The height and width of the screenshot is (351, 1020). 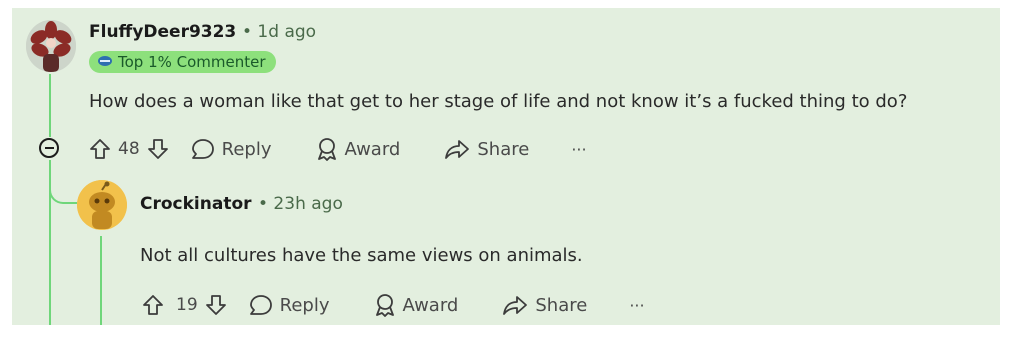 I want to click on vote-count: 19, so click(x=187, y=305).